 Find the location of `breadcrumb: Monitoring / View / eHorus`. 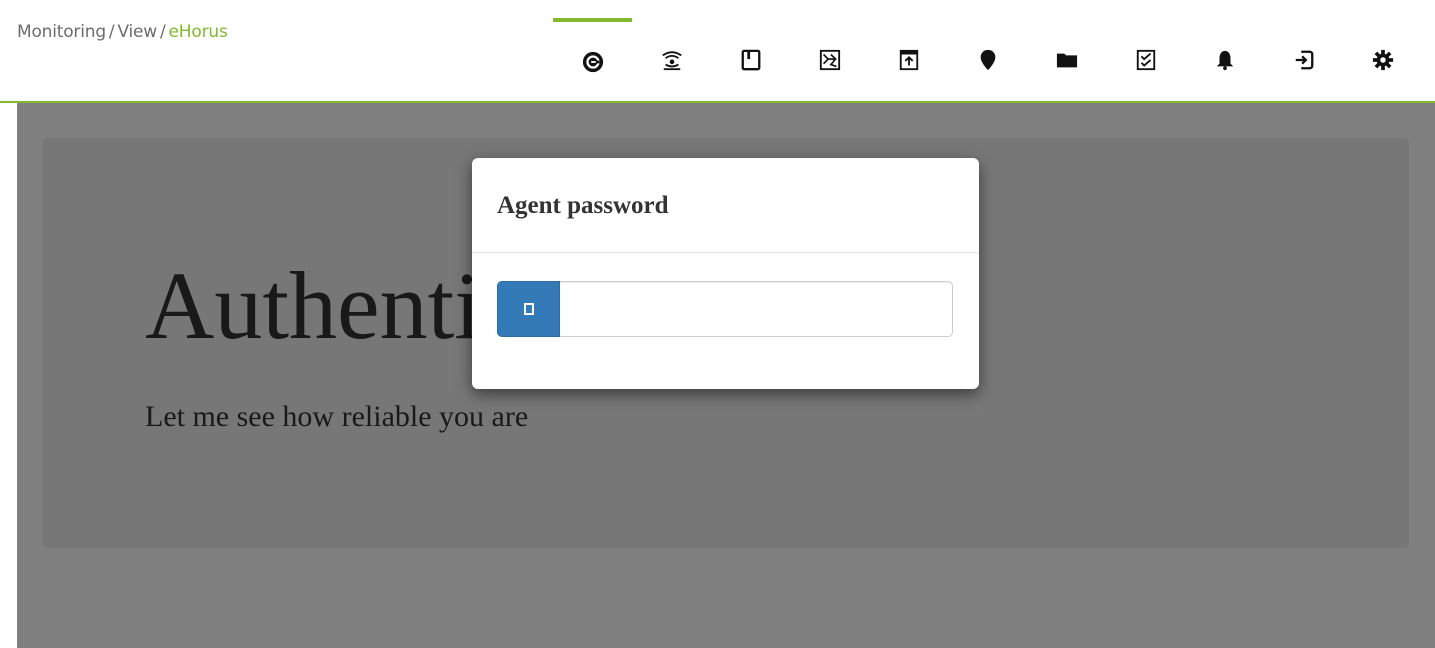

breadcrumb: Monitoring / View / eHorus is located at coordinates (122, 32).